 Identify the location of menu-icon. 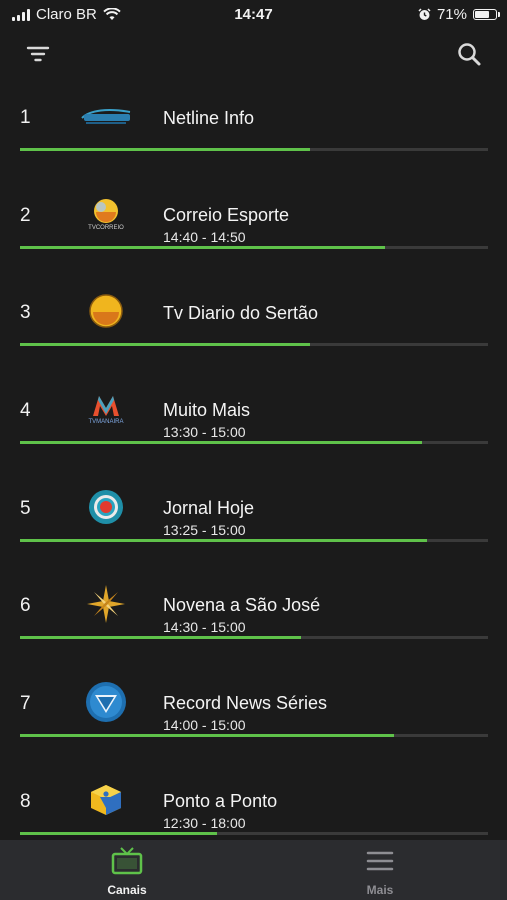
(380, 861).